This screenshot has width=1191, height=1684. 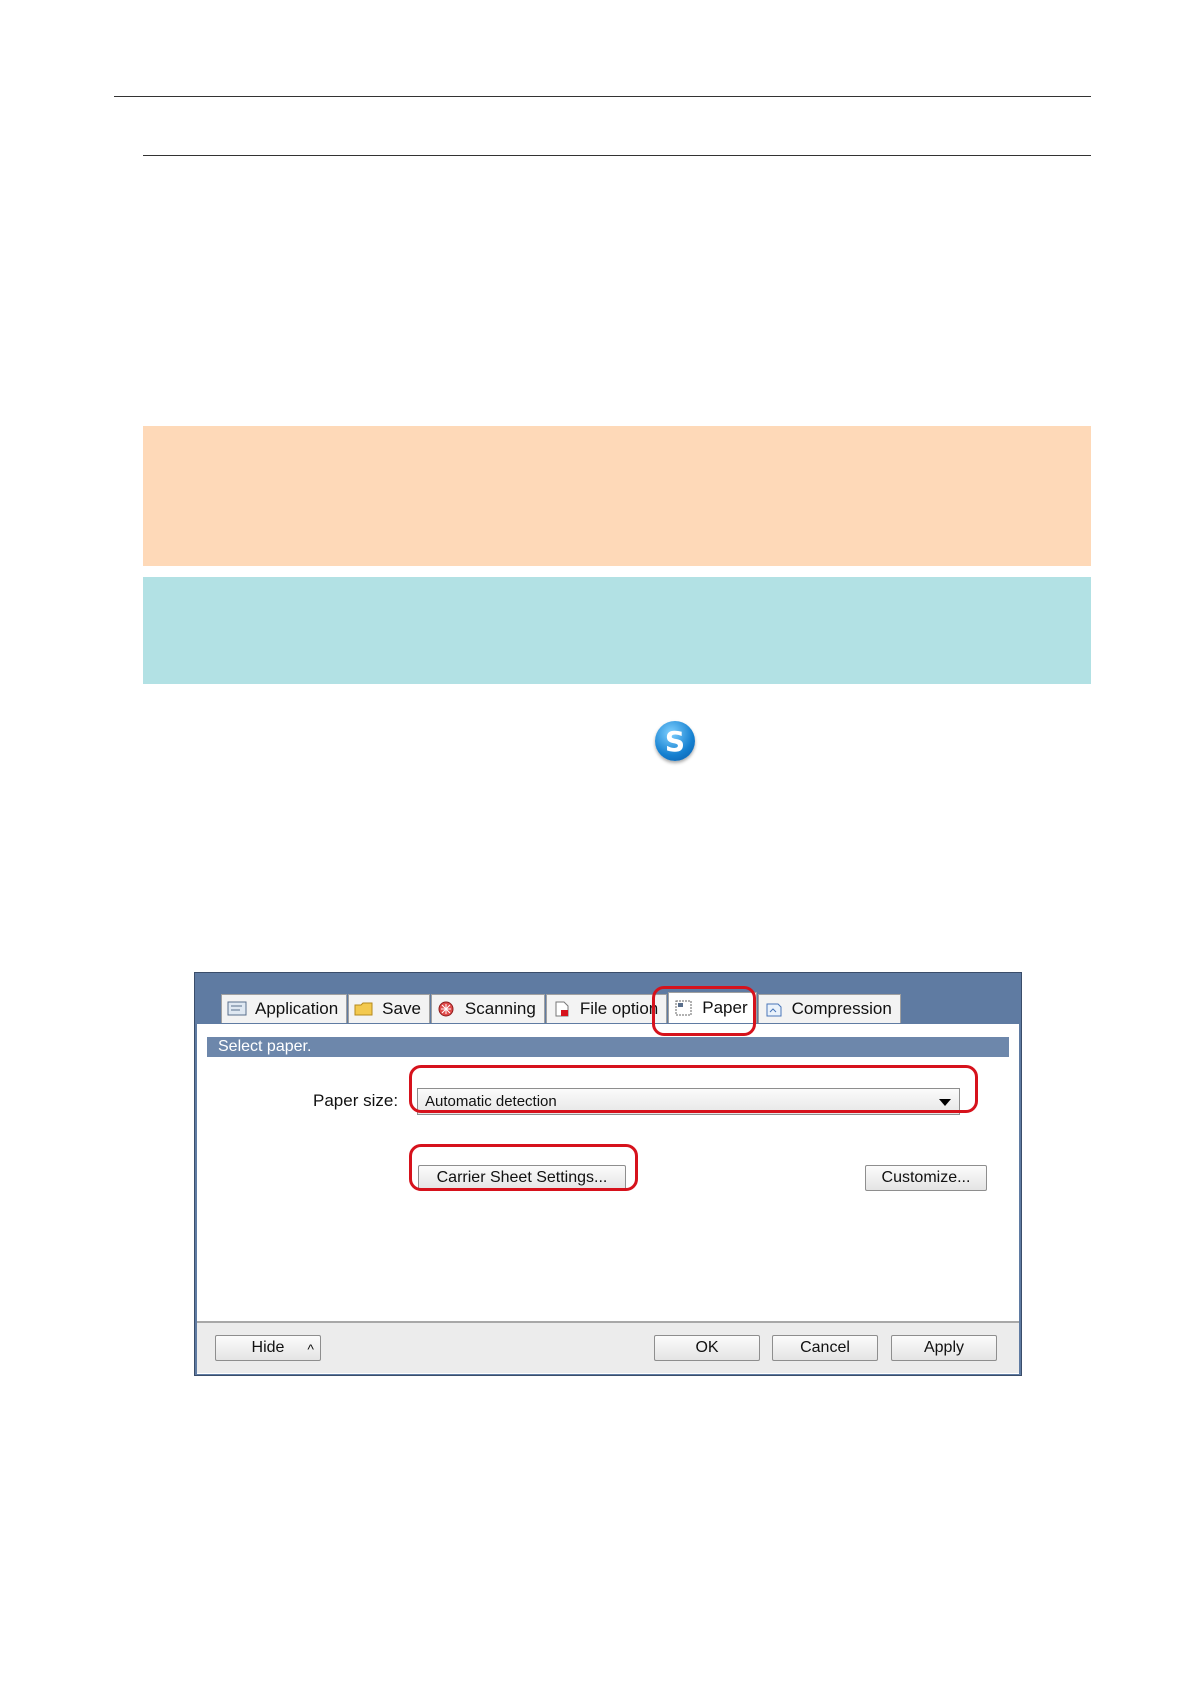 I want to click on tab-file-option-label: File option, so click(x=619, y=1008).